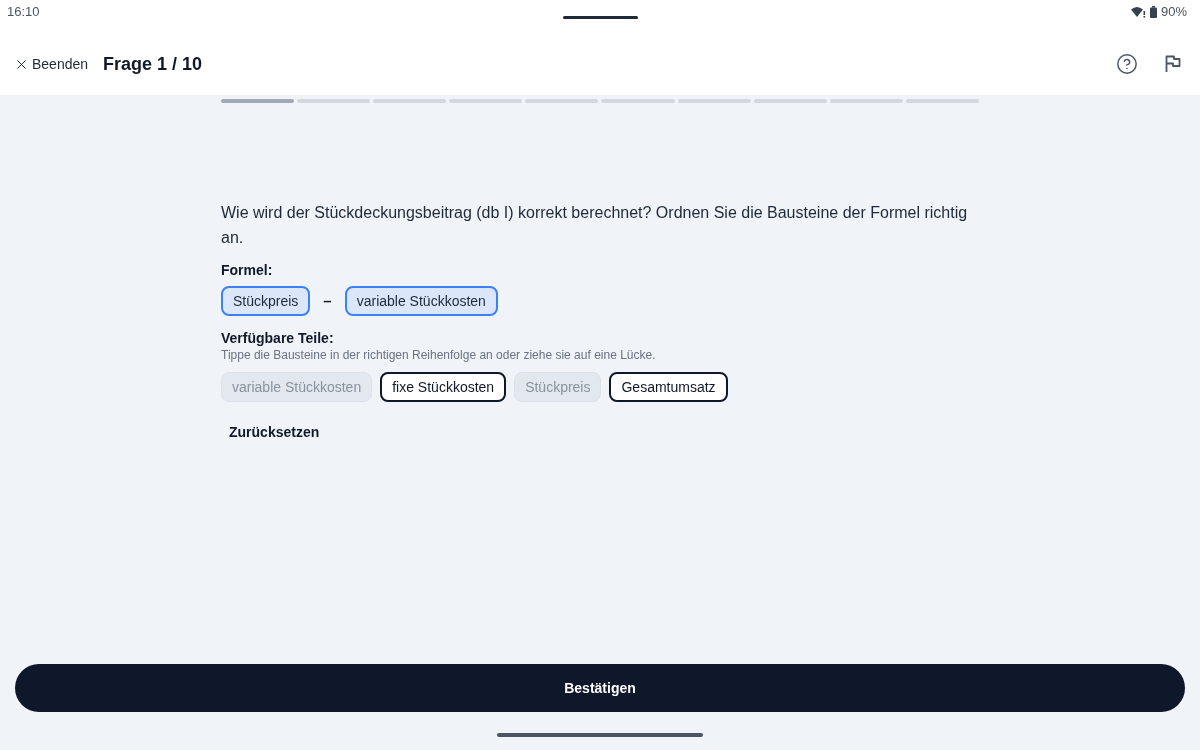 This screenshot has height=750, width=1200. Describe the element at coordinates (421, 301) in the screenshot. I see `formula-slot: variable Stückkosten` at that location.